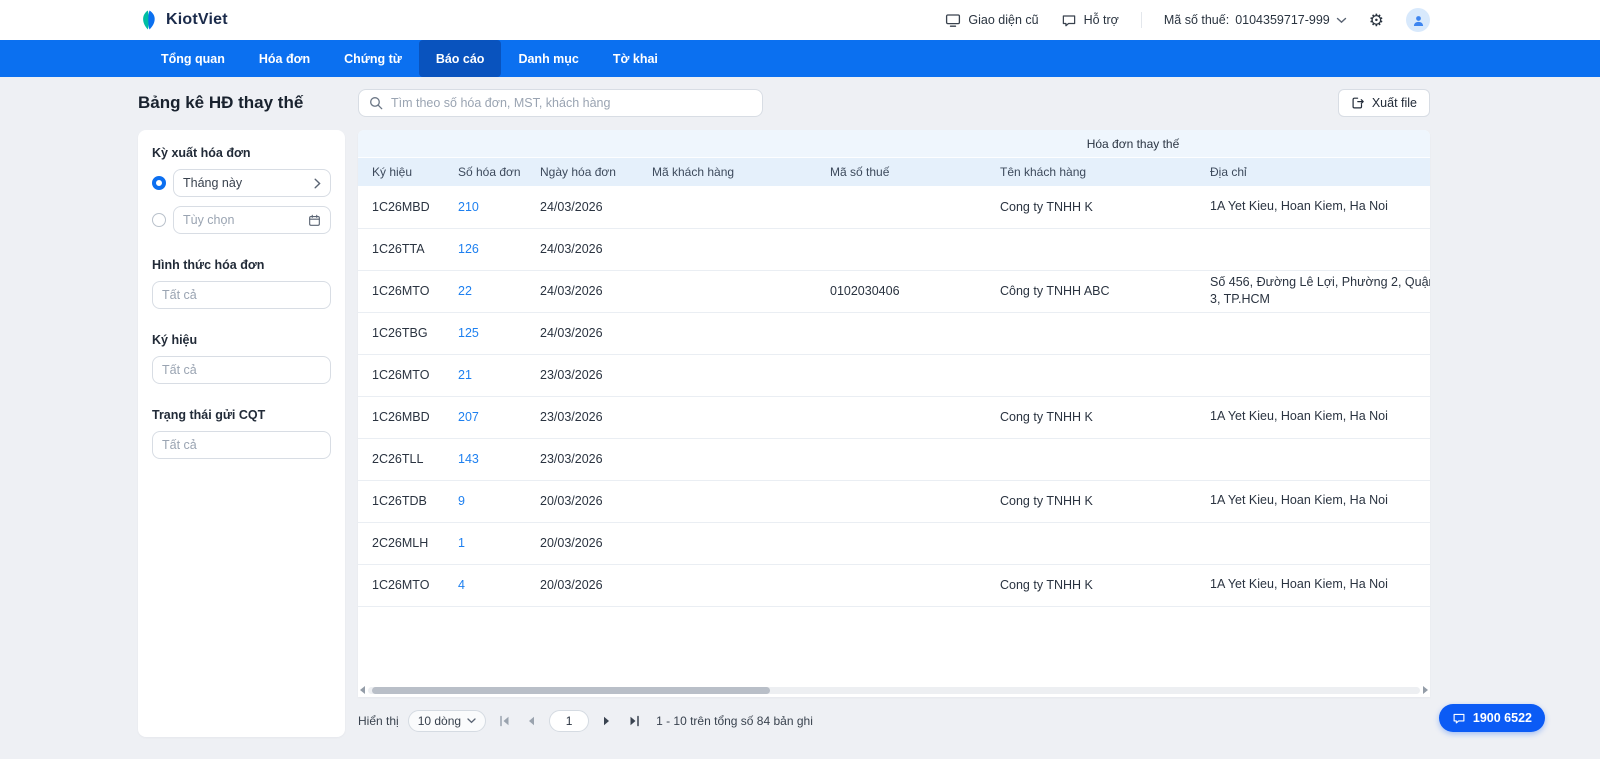 The width and height of the screenshot is (1600, 759). I want to click on invoice-number-link: 21, so click(465, 375).